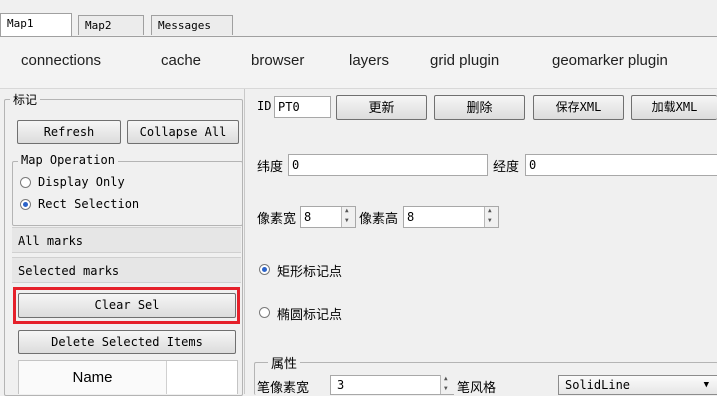  I want to click on pen-width-spinbox: 3, so click(392, 385).